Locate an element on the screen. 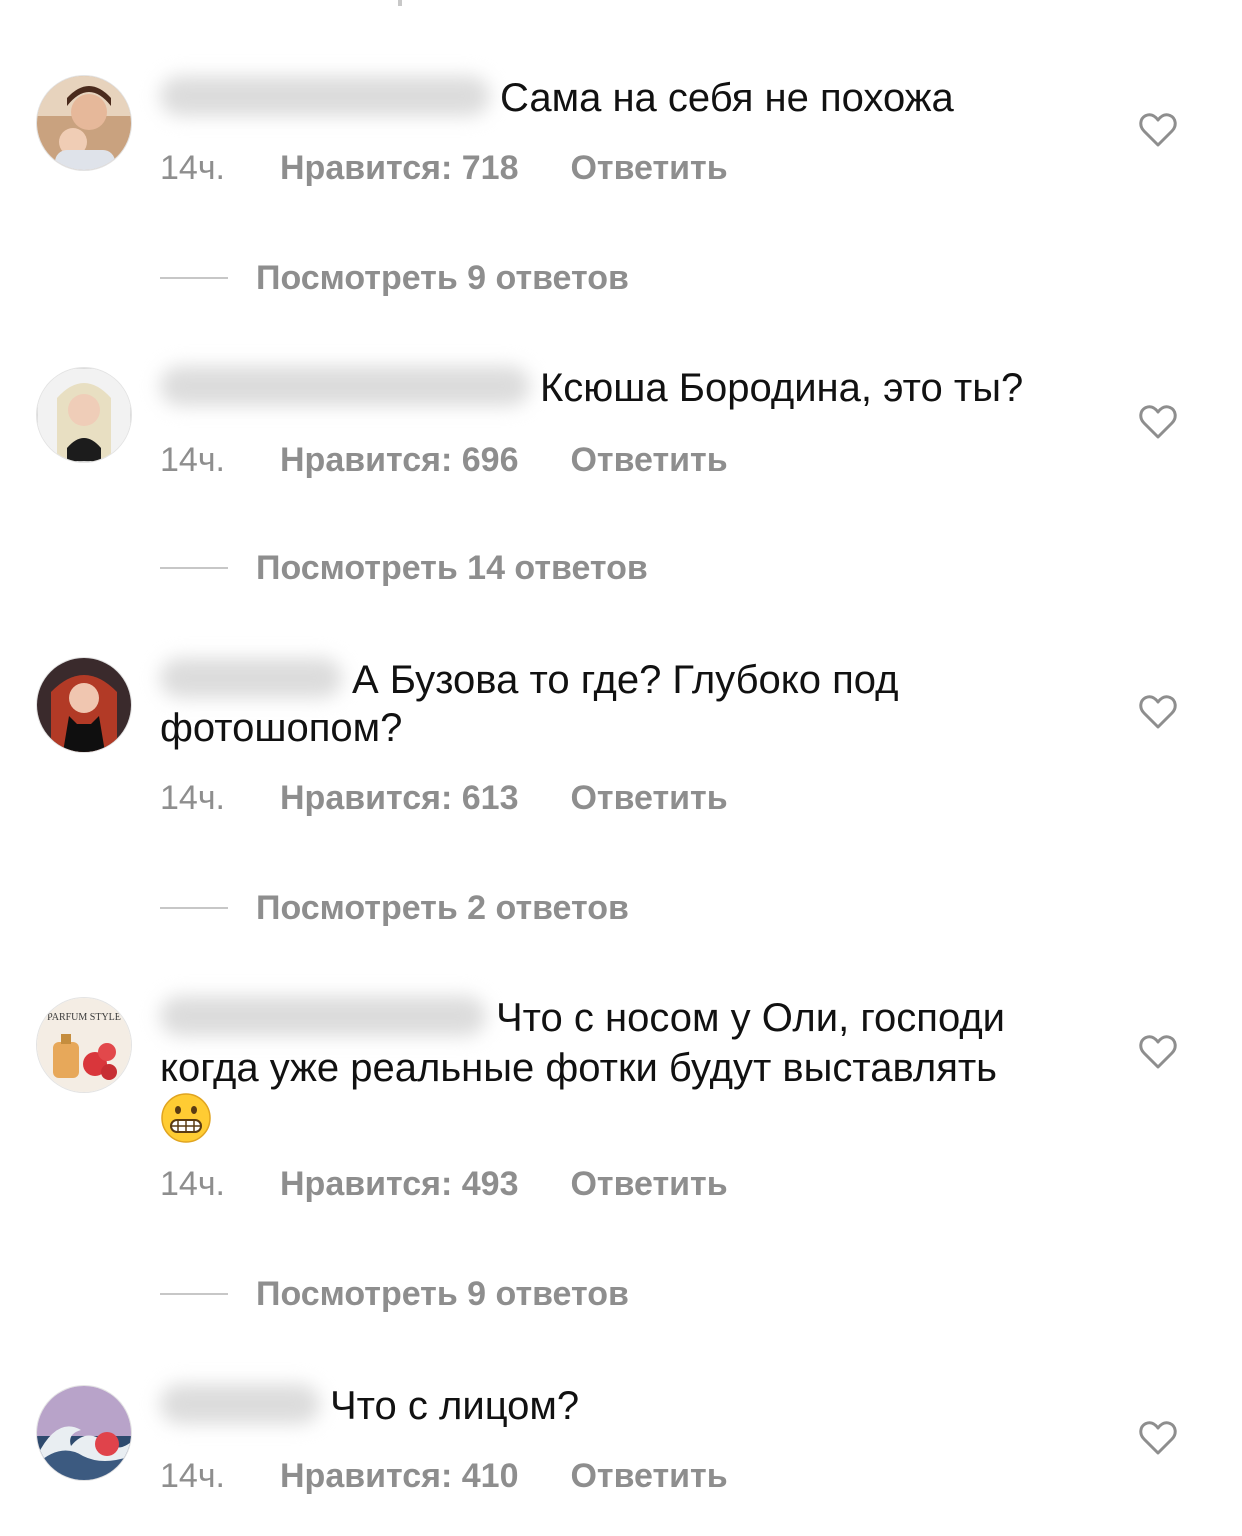  comment-text-line: Сама на себя не похожа is located at coordinates (616, 98).